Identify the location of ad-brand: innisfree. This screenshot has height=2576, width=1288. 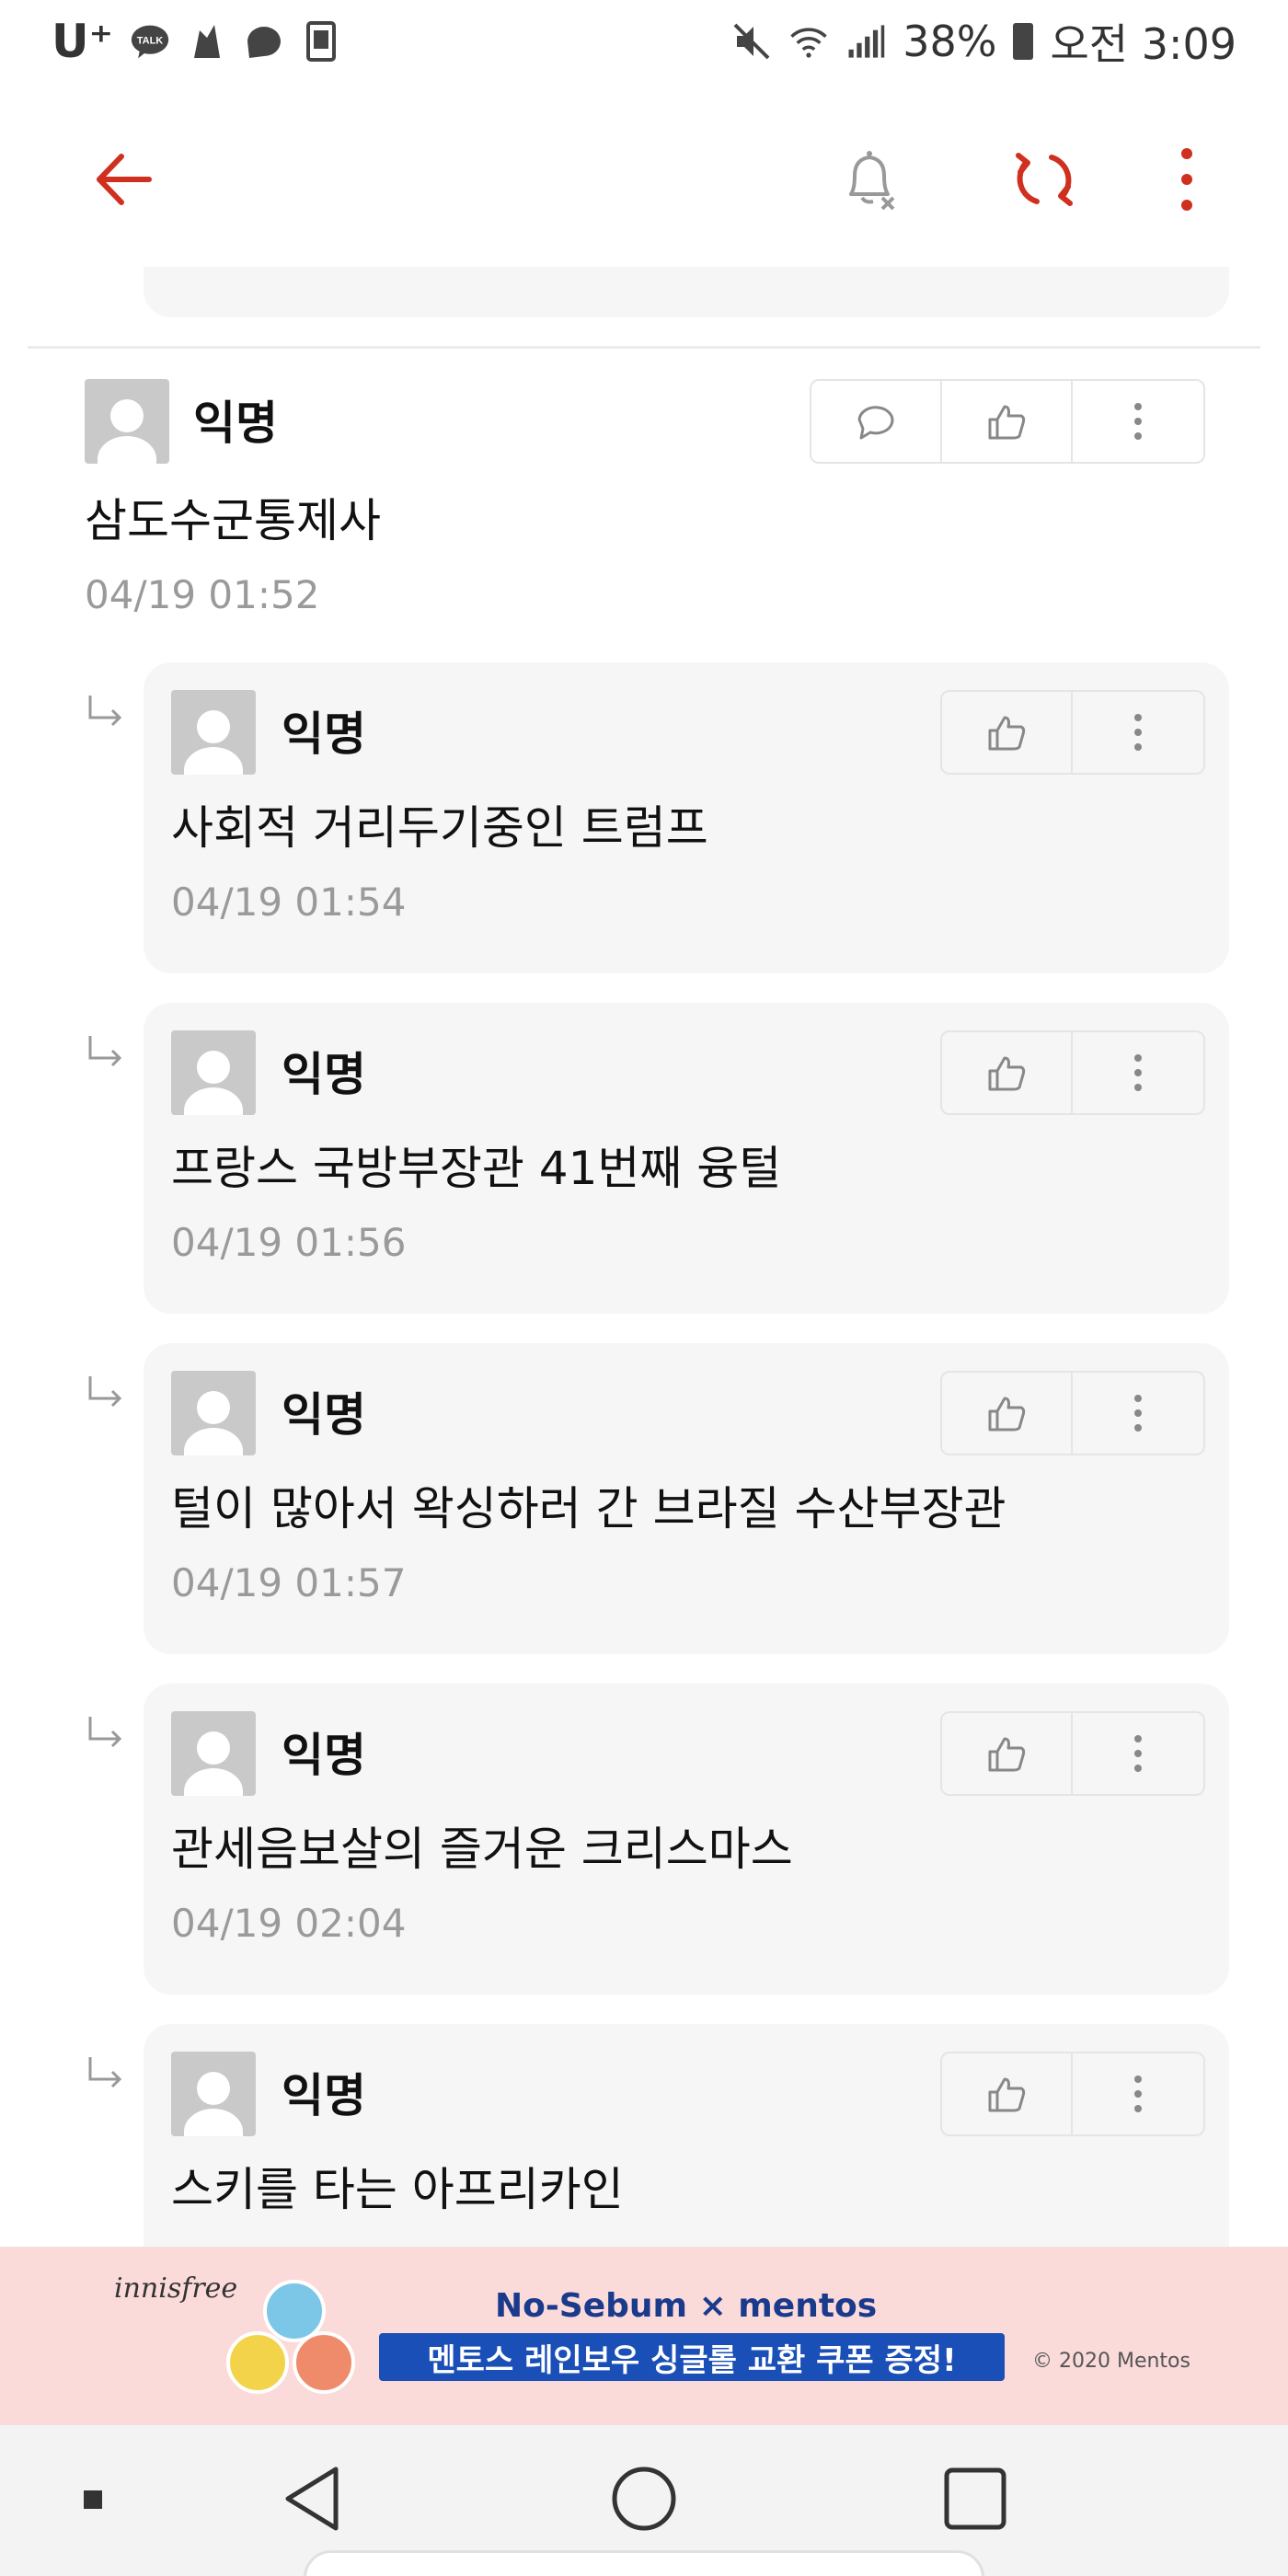
(176, 2288).